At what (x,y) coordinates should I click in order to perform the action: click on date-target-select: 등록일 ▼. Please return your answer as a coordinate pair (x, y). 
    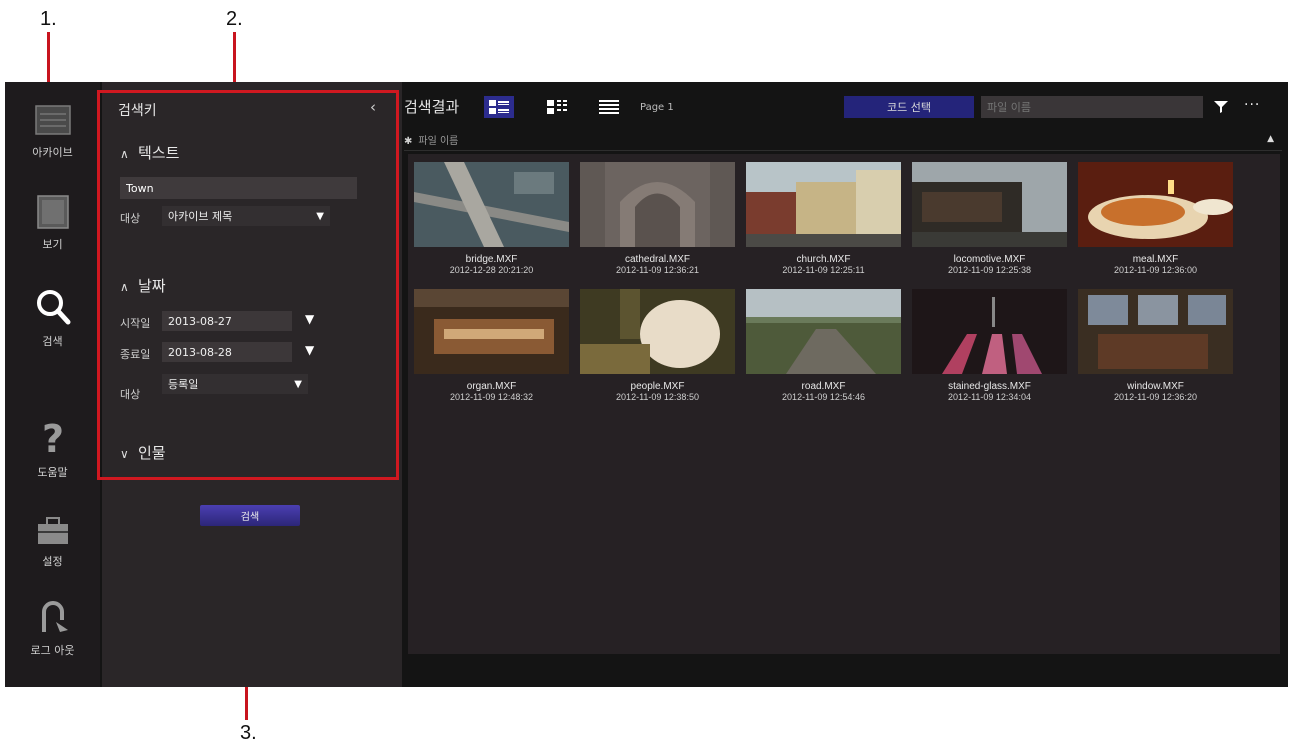
    Looking at the image, I should click on (235, 384).